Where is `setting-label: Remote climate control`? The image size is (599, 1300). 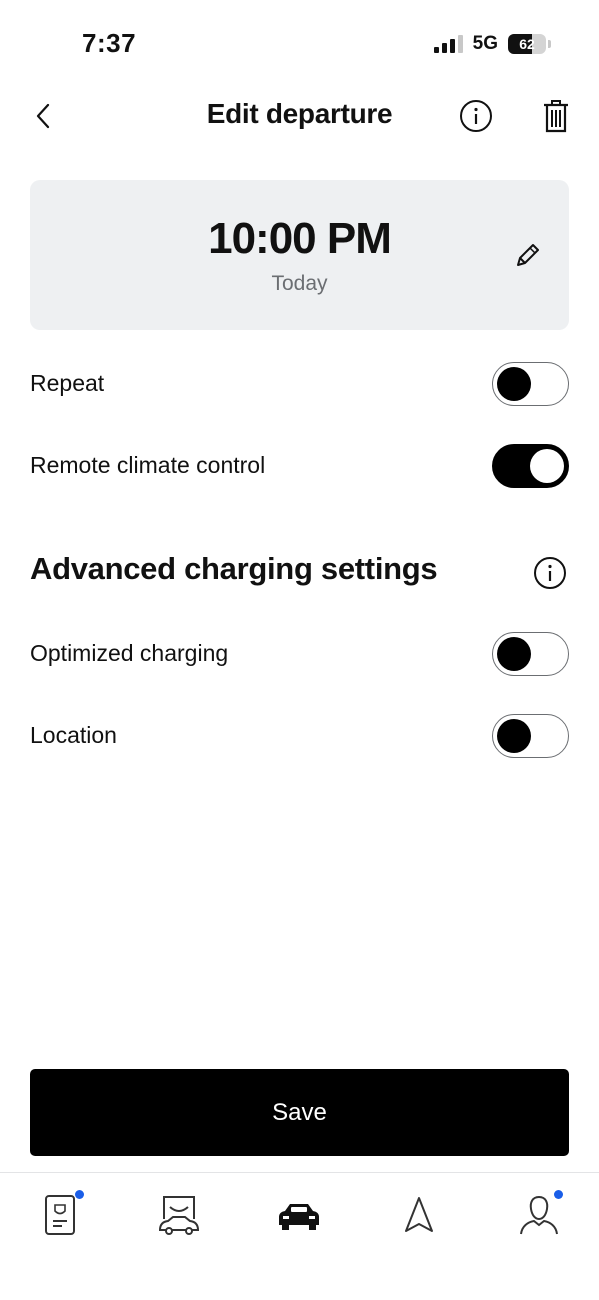 setting-label: Remote climate control is located at coordinates (148, 465).